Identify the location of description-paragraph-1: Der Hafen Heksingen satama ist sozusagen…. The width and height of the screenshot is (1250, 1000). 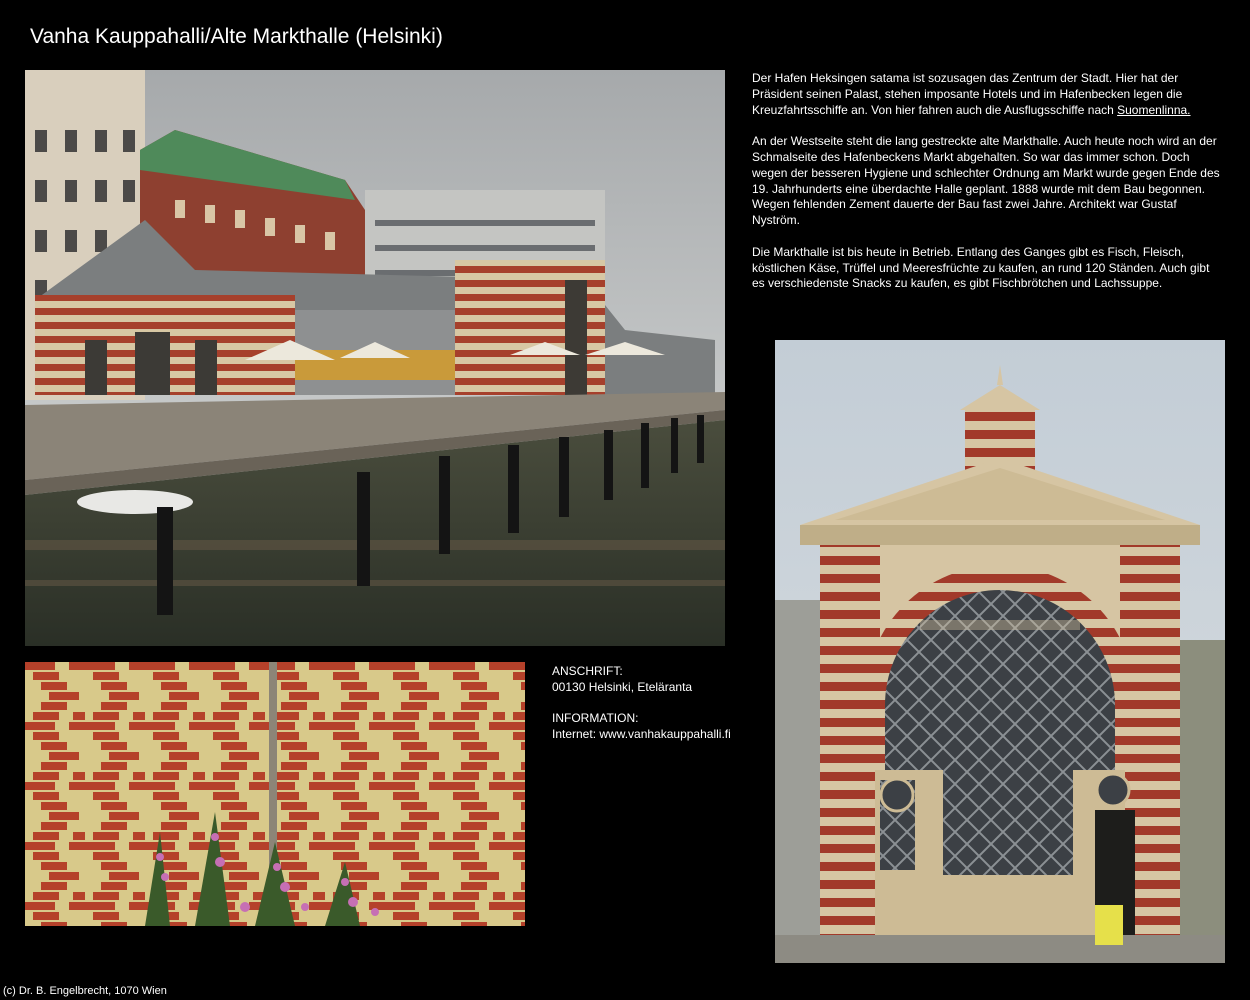
(987, 94).